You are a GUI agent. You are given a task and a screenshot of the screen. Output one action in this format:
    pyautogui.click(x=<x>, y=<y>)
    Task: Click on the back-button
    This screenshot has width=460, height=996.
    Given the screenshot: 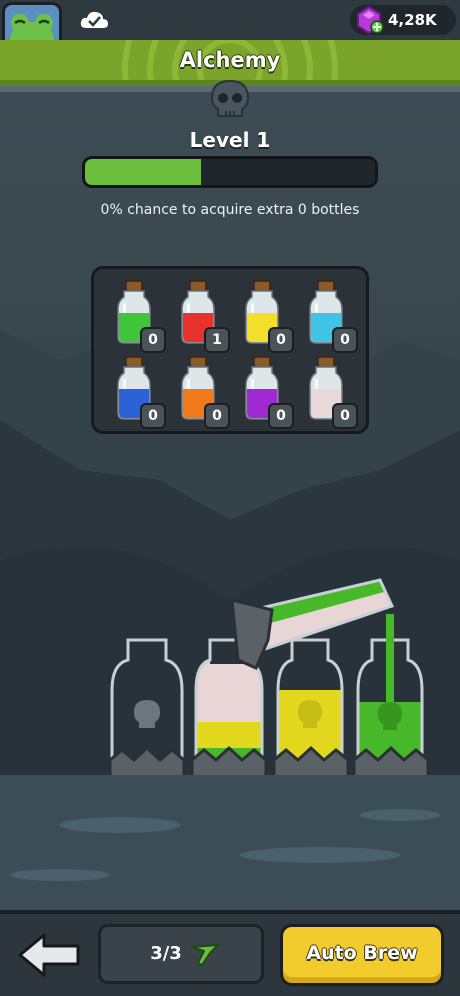 What is the action you would take?
    pyautogui.click(x=49, y=955)
    